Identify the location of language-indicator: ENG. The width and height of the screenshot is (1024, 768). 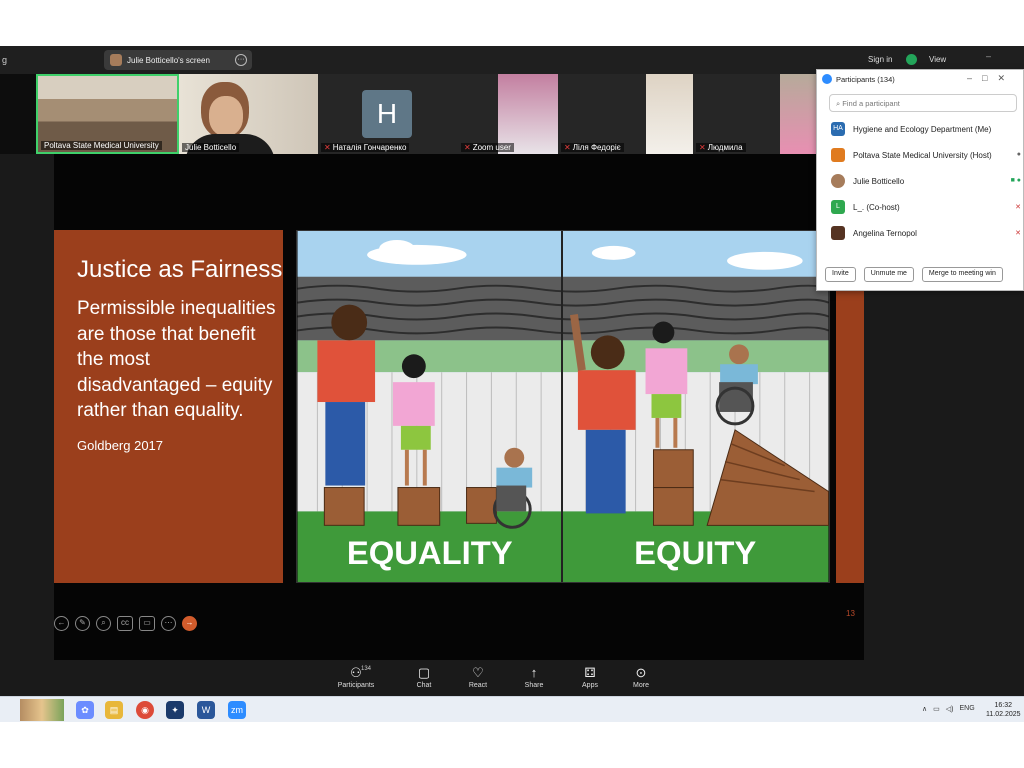
(966, 709).